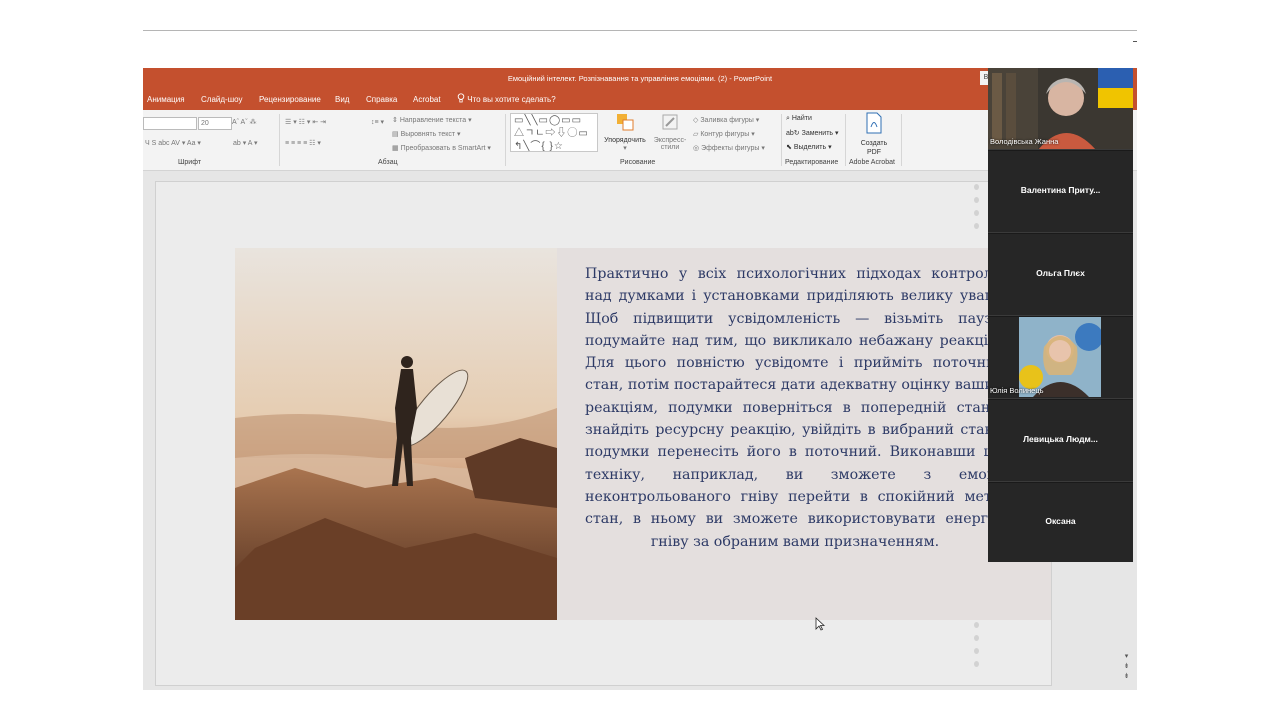 The height and width of the screenshot is (720, 1280). Describe the element at coordinates (381, 99) in the screenshot. I see `tab-help: Справка` at that location.